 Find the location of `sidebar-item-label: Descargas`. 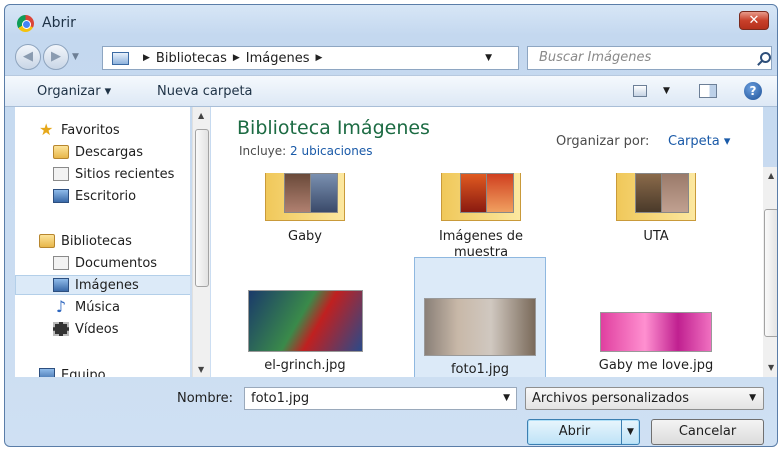

sidebar-item-label: Descargas is located at coordinates (109, 152).